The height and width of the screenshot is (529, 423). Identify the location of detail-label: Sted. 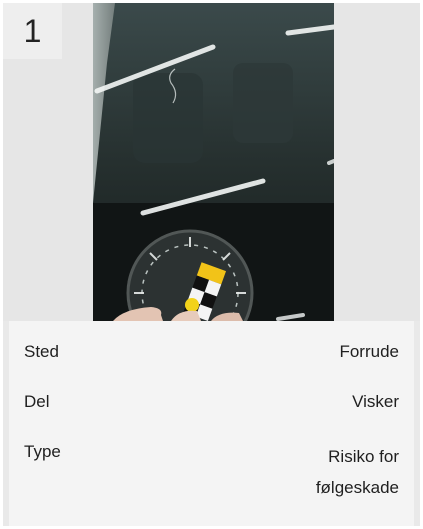
(41, 351).